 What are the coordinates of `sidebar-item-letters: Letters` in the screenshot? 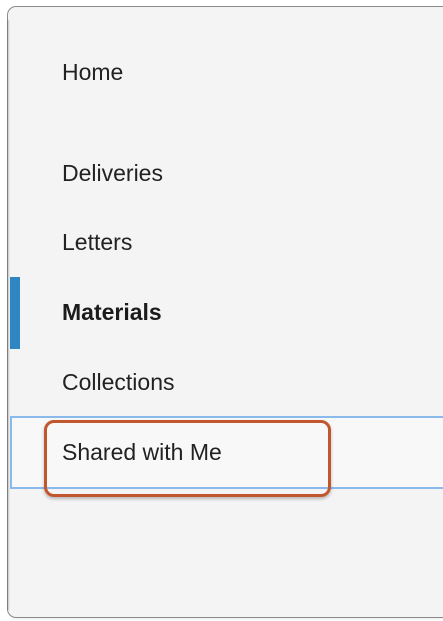 It's located at (97, 242).